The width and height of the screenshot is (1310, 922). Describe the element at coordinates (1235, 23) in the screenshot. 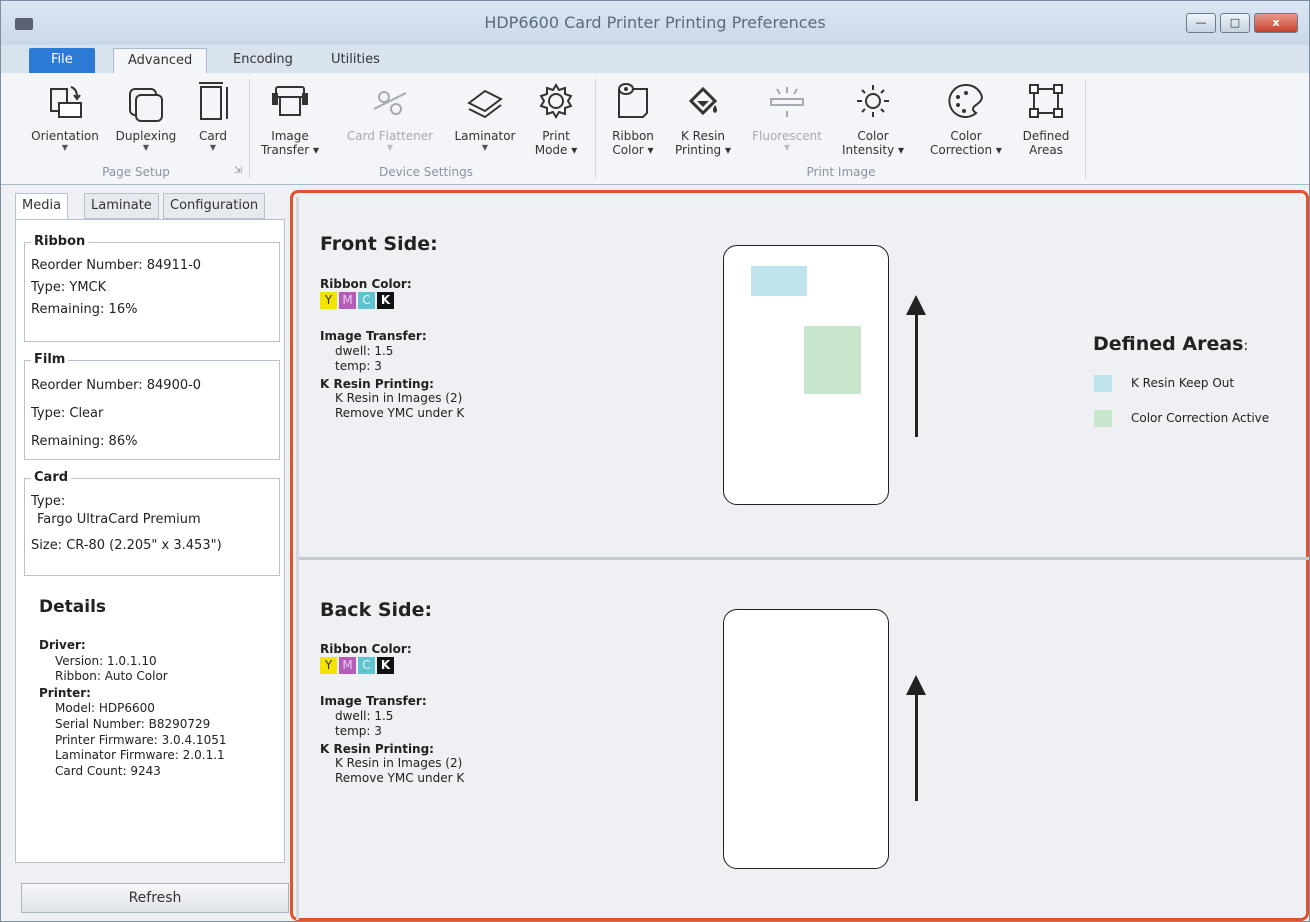

I see `maximize-button: □` at that location.